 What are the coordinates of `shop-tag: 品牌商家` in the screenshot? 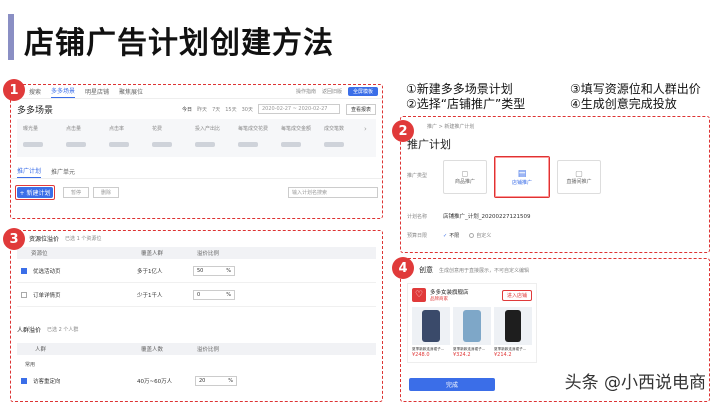 It's located at (439, 299).